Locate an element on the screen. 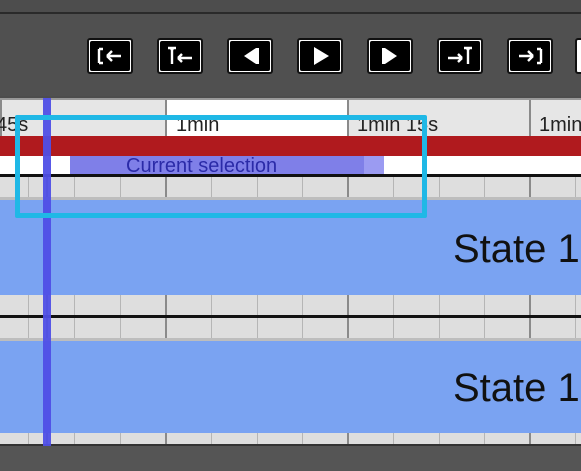 The height and width of the screenshot is (471, 581). time-ruler: 45s 1min 1min 15s 1min is located at coordinates (290, 117).